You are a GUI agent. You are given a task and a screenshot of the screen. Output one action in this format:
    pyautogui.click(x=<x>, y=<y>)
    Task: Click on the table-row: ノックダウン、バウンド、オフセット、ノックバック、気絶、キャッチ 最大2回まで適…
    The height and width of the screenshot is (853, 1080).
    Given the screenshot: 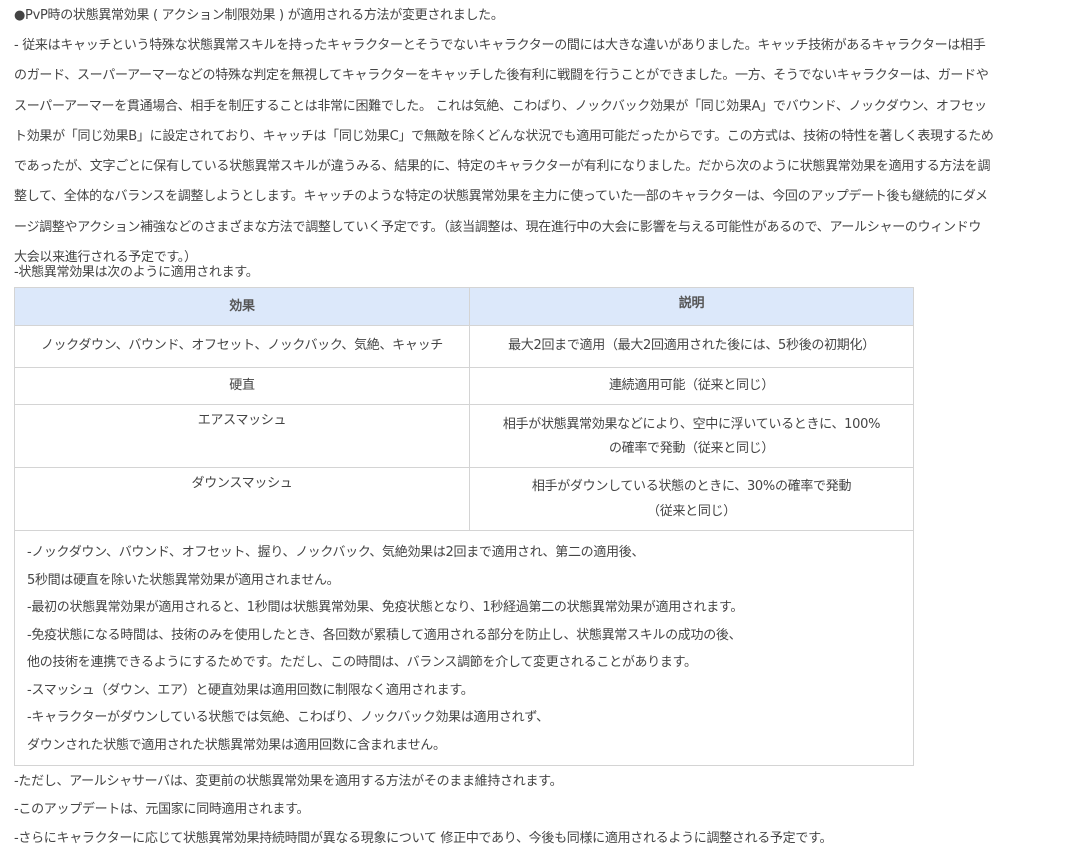 What is the action you would take?
    pyautogui.click(x=464, y=346)
    